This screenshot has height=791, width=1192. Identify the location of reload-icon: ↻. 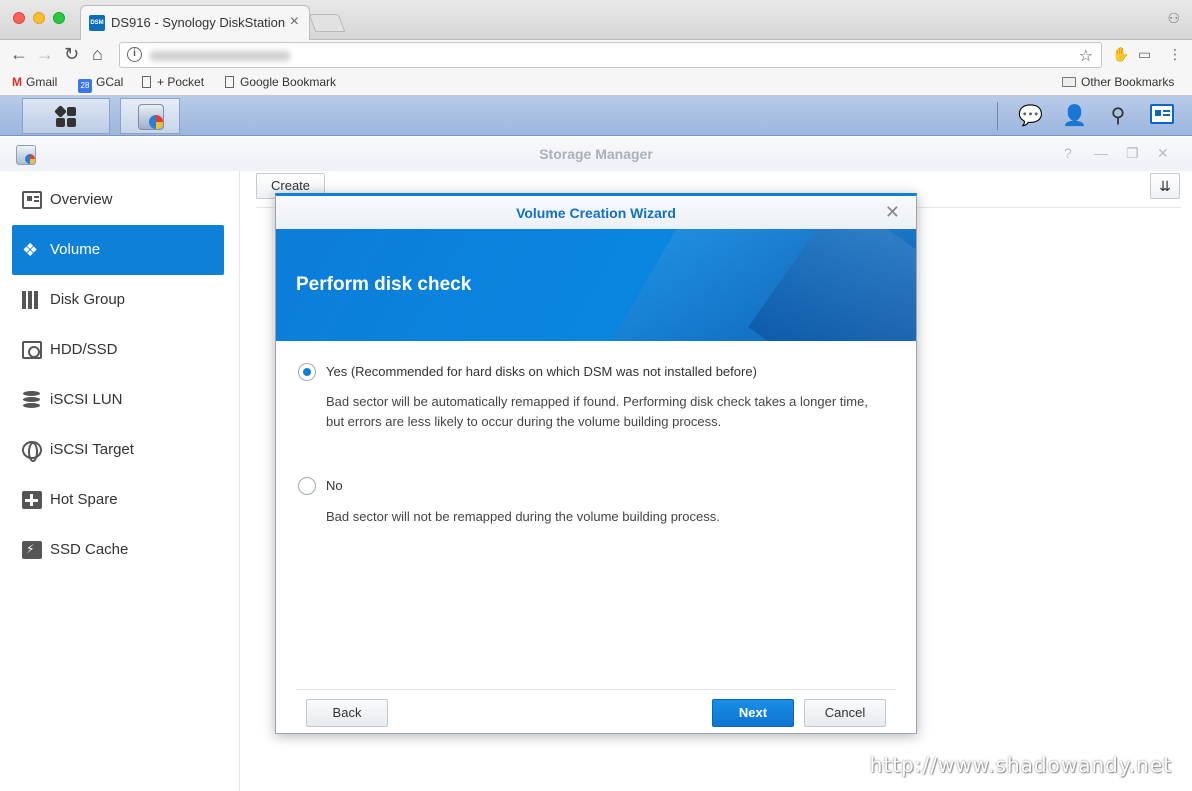
(71, 54).